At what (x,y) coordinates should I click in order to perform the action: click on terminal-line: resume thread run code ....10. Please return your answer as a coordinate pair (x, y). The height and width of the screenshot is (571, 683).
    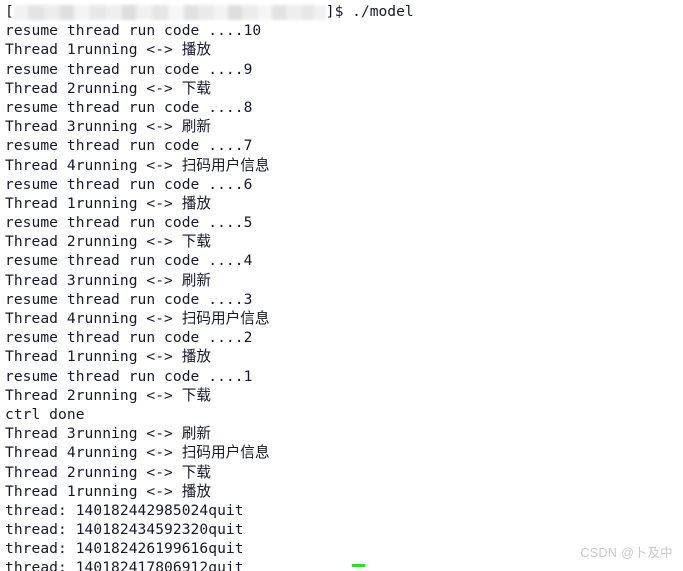
    Looking at the image, I should click on (133, 31).